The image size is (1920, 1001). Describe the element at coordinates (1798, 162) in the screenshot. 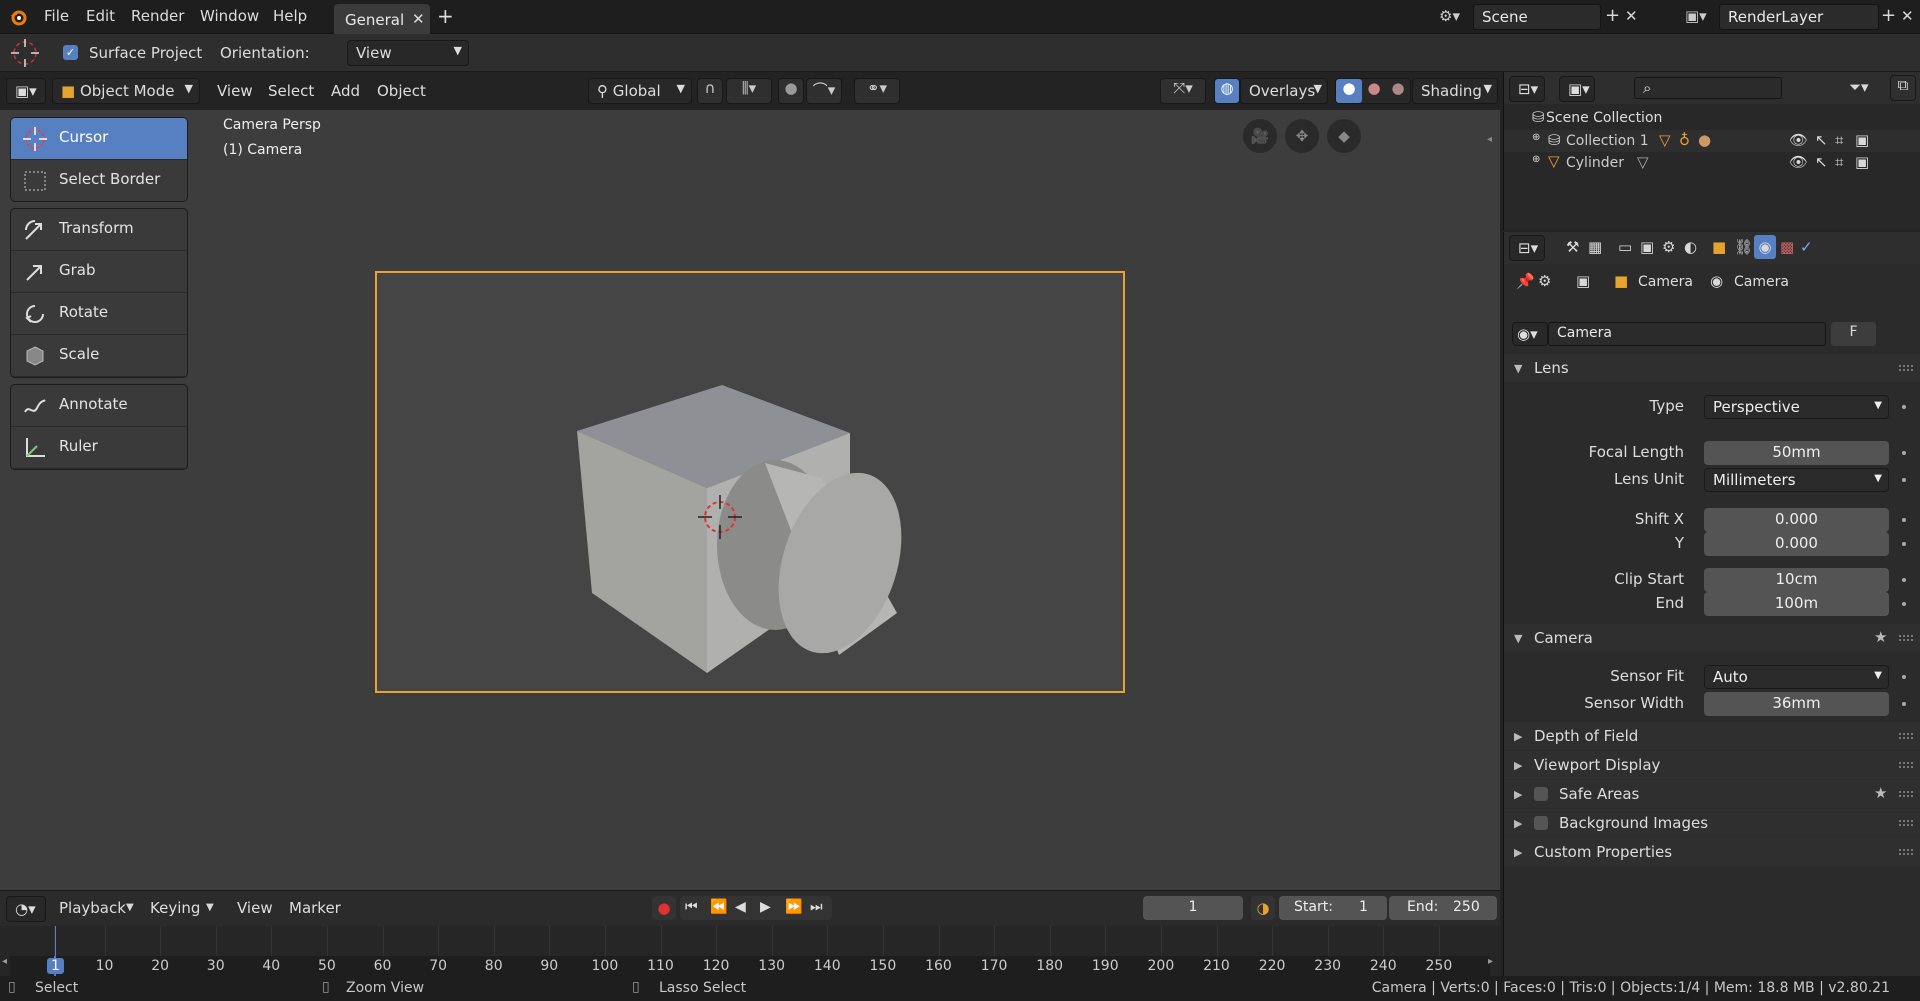

I see `visibility-eye-icon: 👁` at that location.